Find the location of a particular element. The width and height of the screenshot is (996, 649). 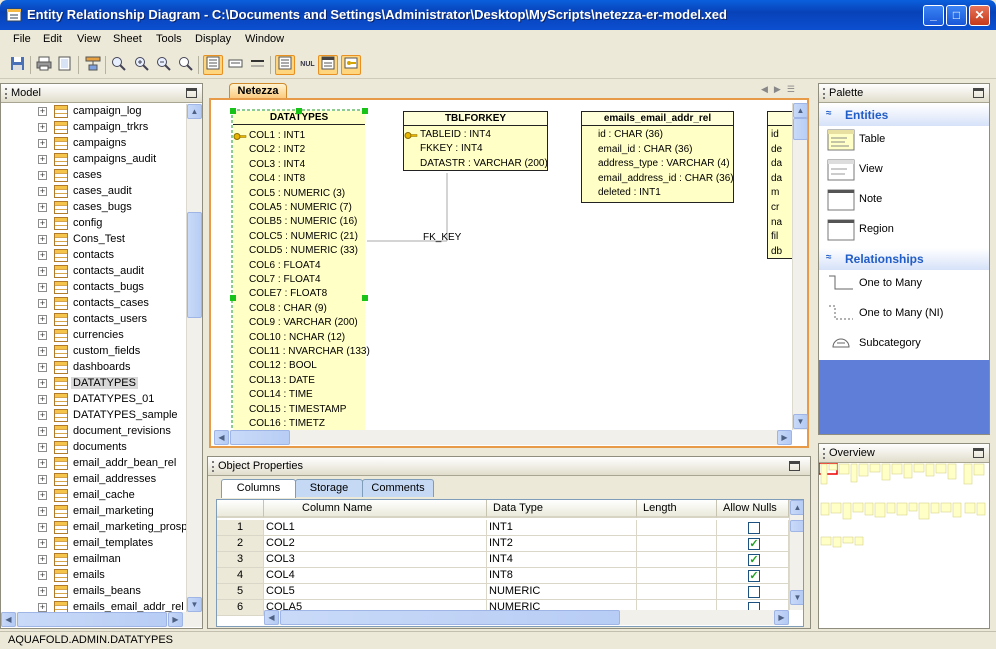

page-setup-icon is located at coordinates (64, 64).